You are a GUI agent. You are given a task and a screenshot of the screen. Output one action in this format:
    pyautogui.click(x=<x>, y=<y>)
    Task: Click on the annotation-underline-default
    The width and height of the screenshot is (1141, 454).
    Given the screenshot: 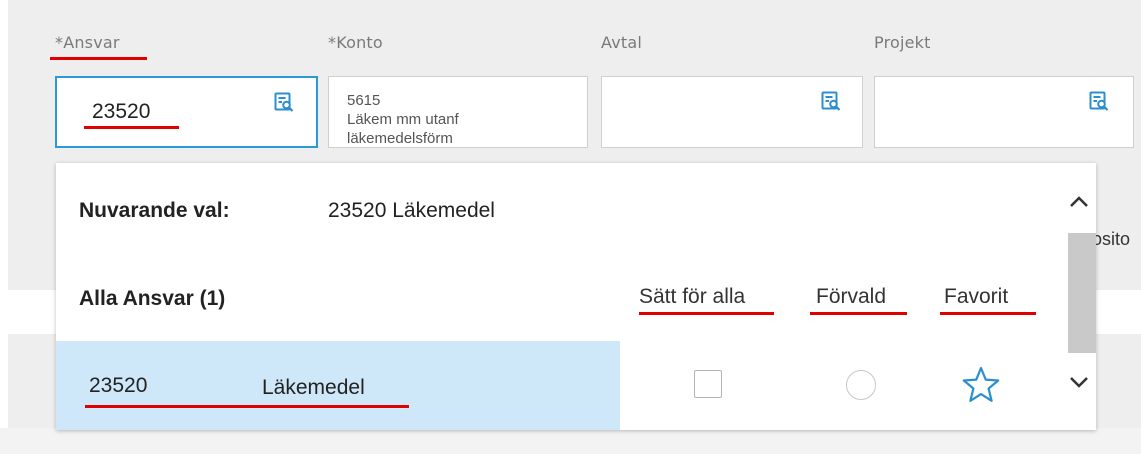 What is the action you would take?
    pyautogui.click(x=858, y=313)
    